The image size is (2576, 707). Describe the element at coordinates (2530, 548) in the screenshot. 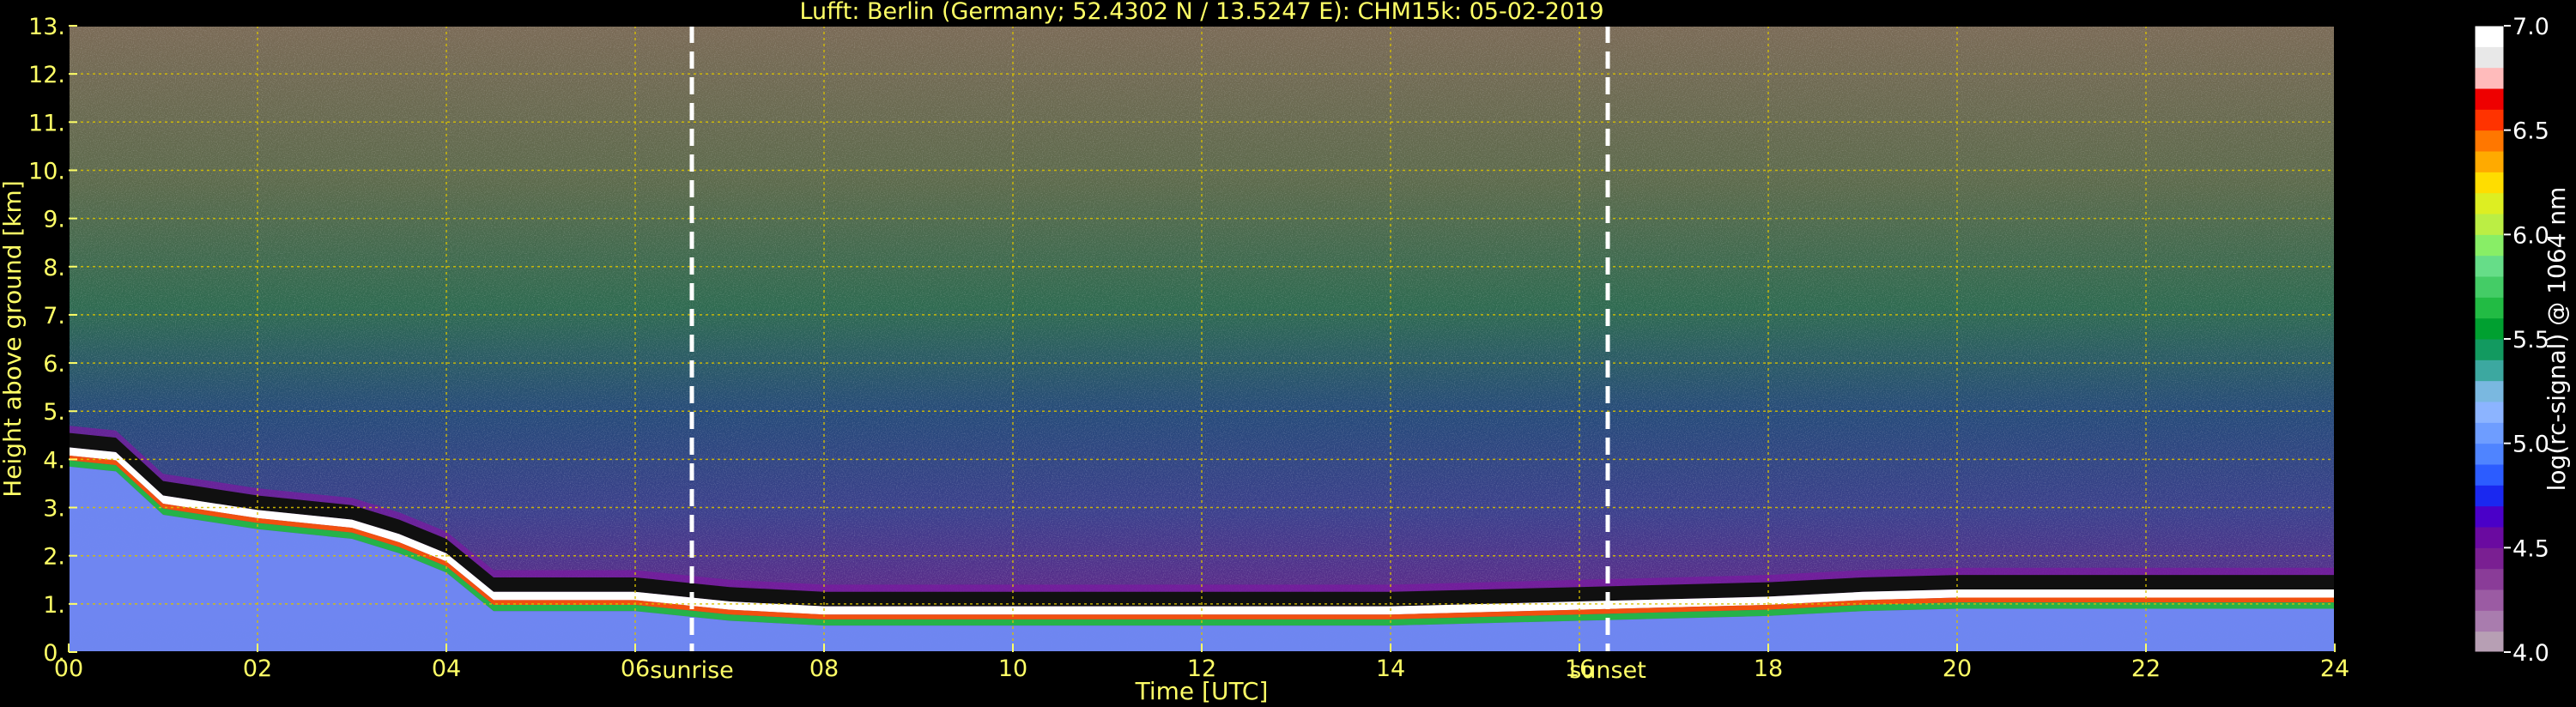

I see `colorbar-tick-label: 4.5` at that location.